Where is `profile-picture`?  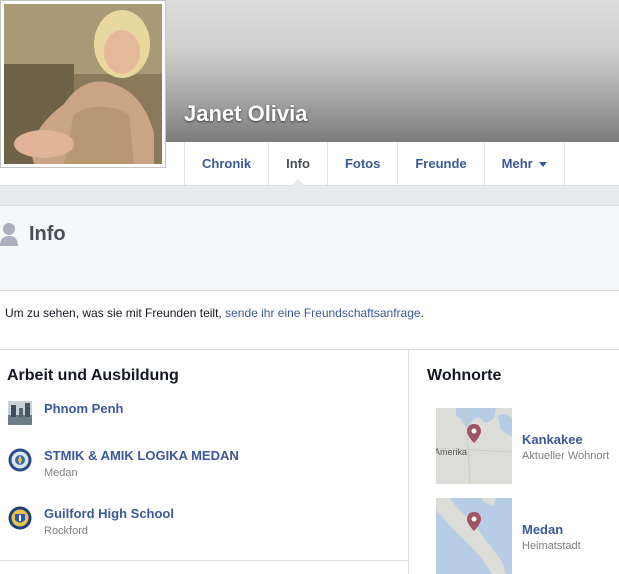
profile-picture is located at coordinates (83, 84).